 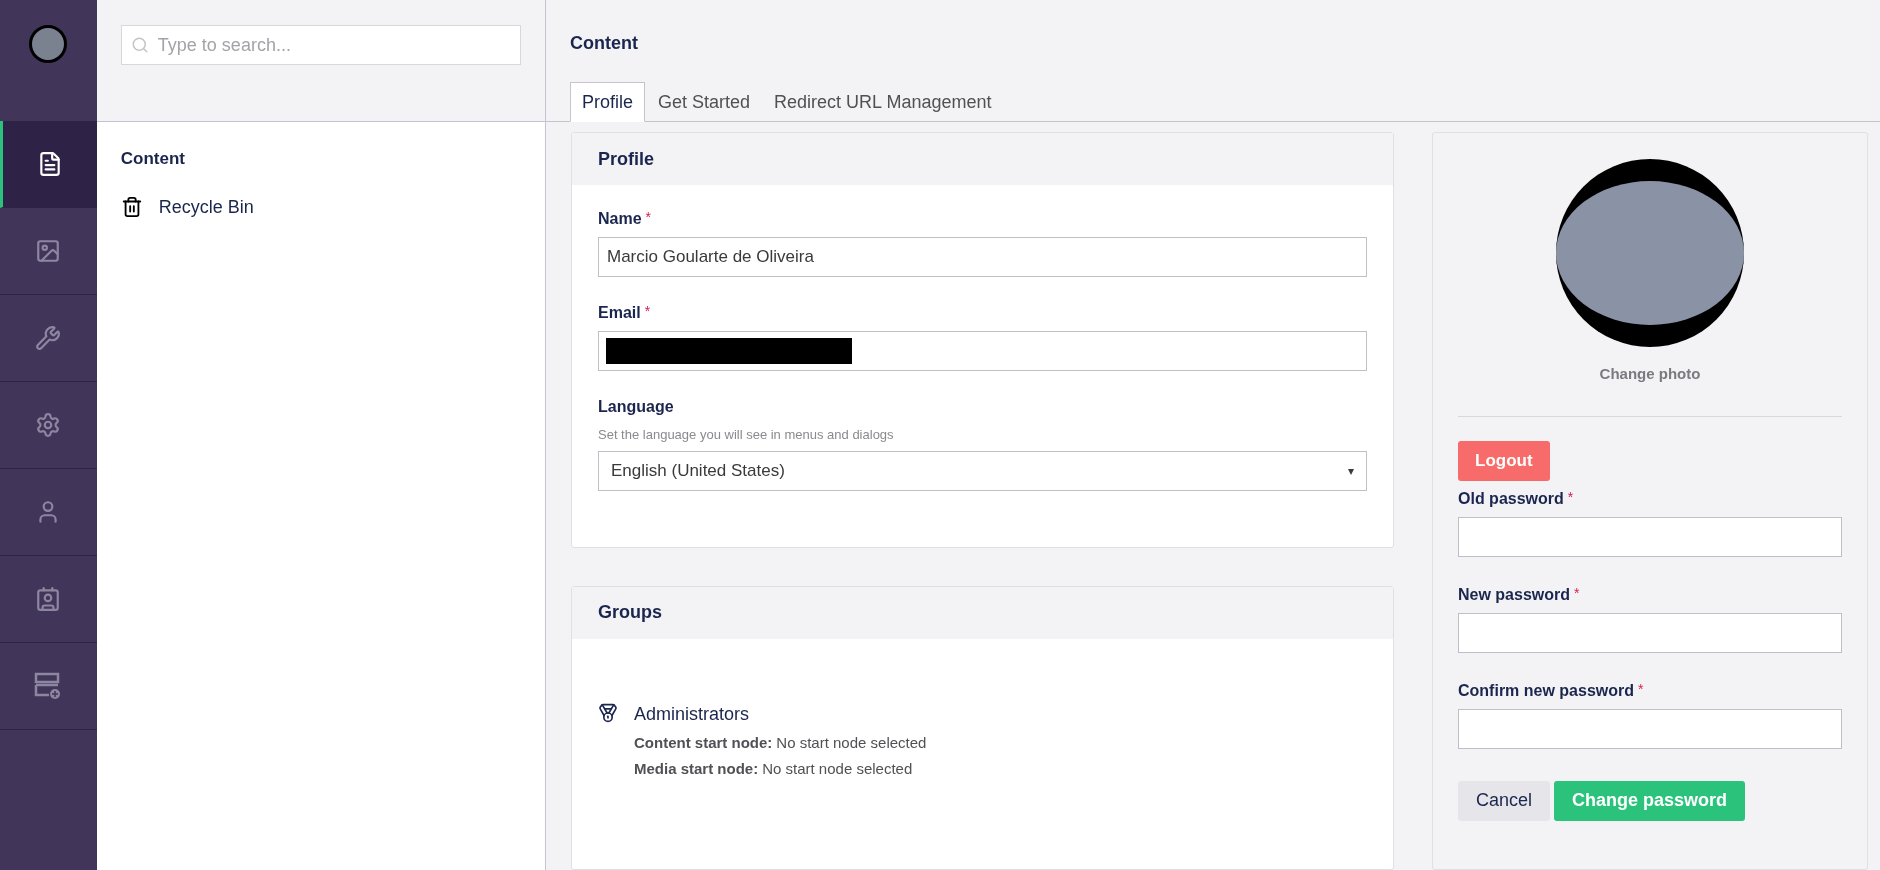 I want to click on tab: Get Started, so click(x=704, y=102).